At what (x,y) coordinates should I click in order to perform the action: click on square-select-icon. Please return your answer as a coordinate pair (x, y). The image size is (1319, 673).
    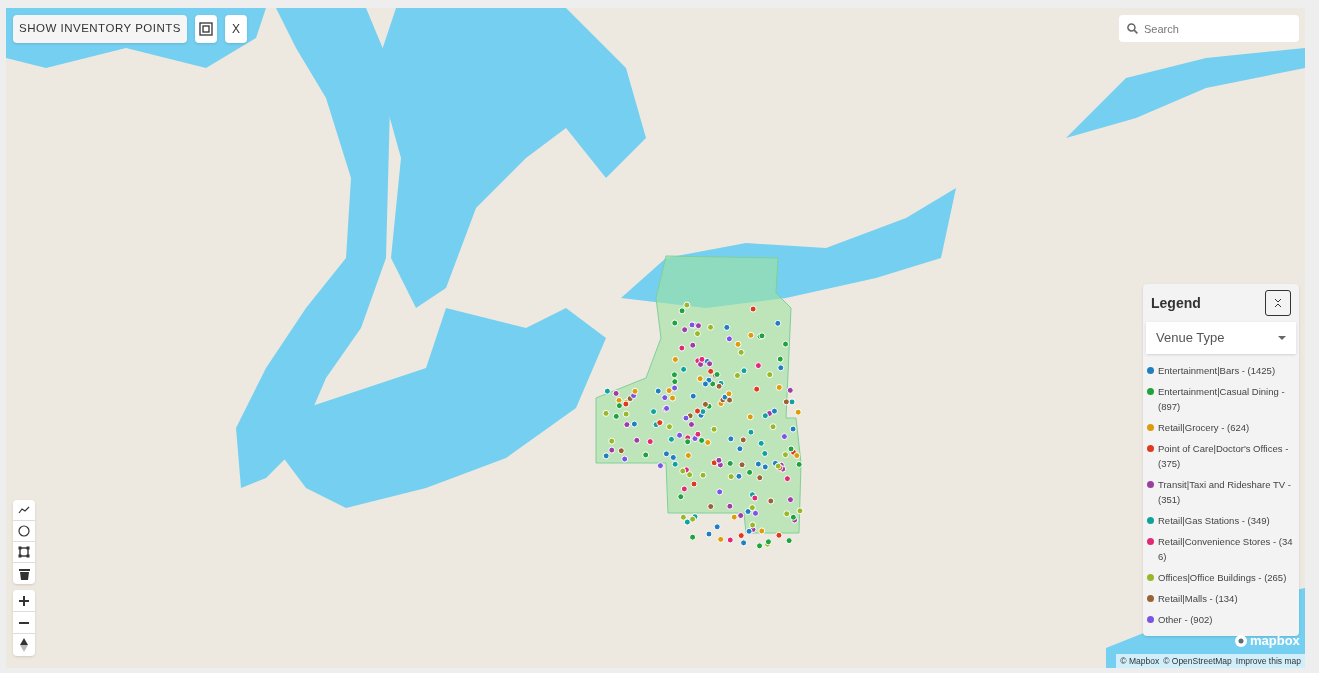
    Looking at the image, I should click on (205, 29).